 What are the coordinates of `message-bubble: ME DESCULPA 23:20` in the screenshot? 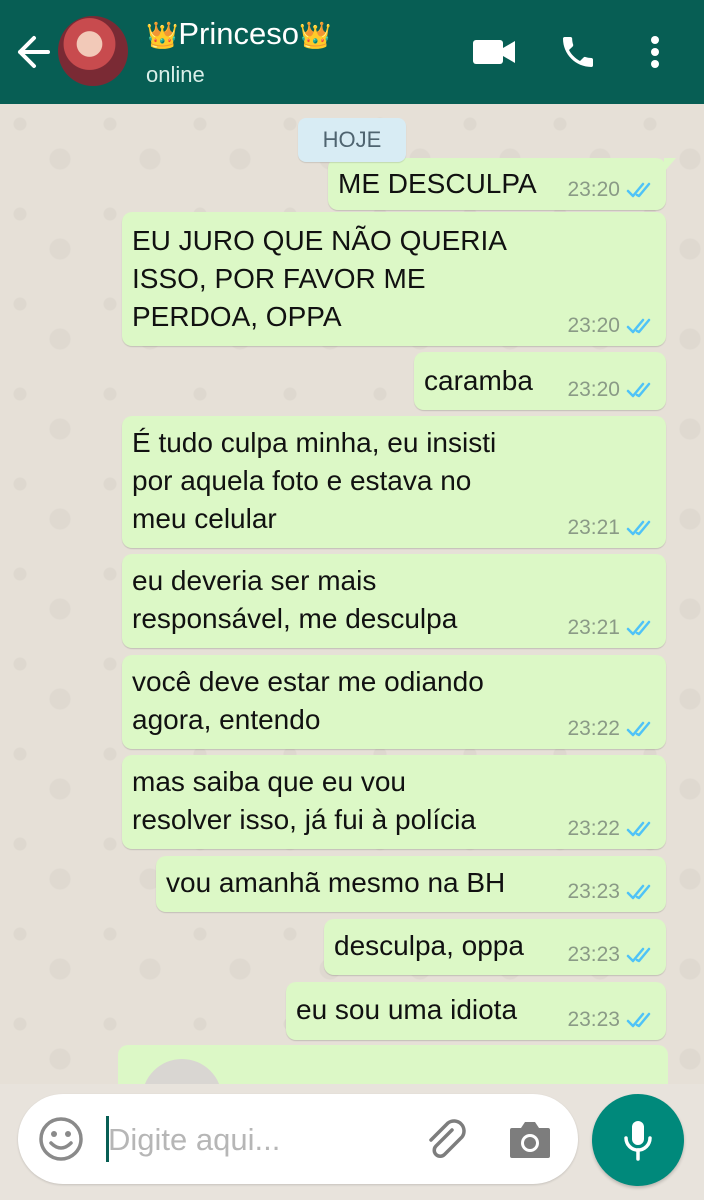 It's located at (502, 184).